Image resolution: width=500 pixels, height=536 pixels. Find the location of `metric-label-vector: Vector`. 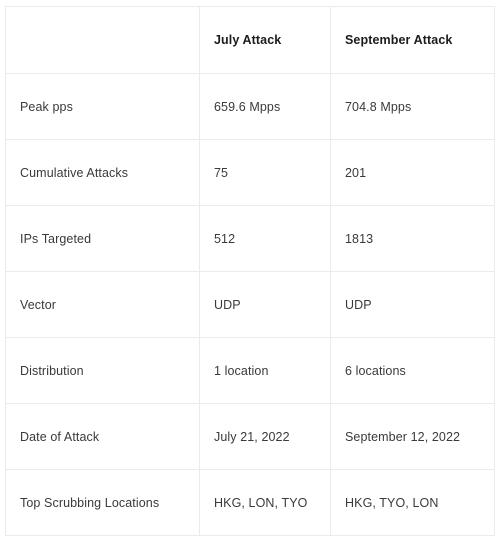

metric-label-vector: Vector is located at coordinates (102, 304).